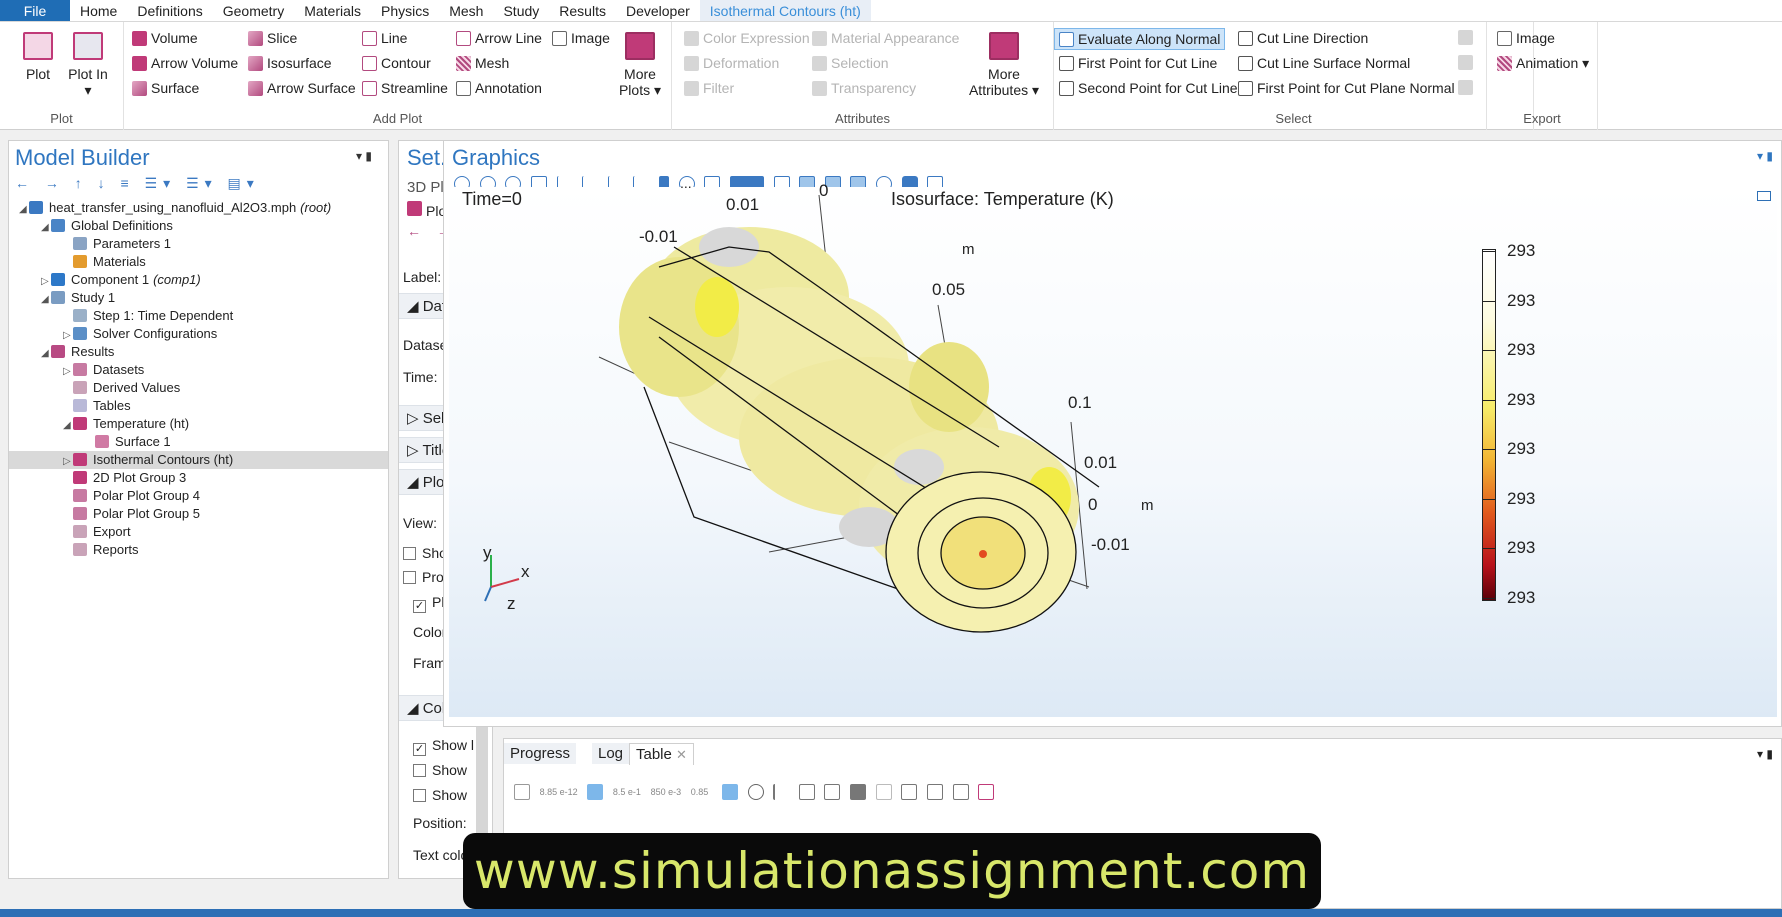 The width and height of the screenshot is (1782, 917). I want to click on tree-item: Polar Plot Group 5, so click(198, 514).